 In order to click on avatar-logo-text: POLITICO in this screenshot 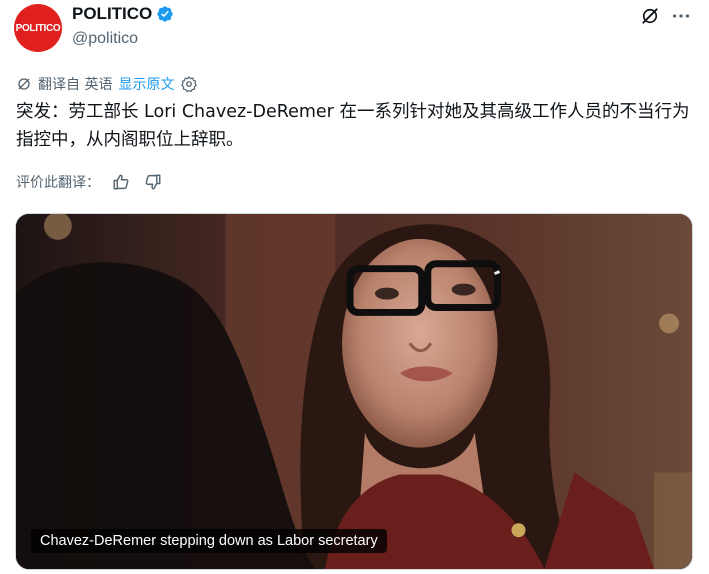, I will do `click(38, 28)`.